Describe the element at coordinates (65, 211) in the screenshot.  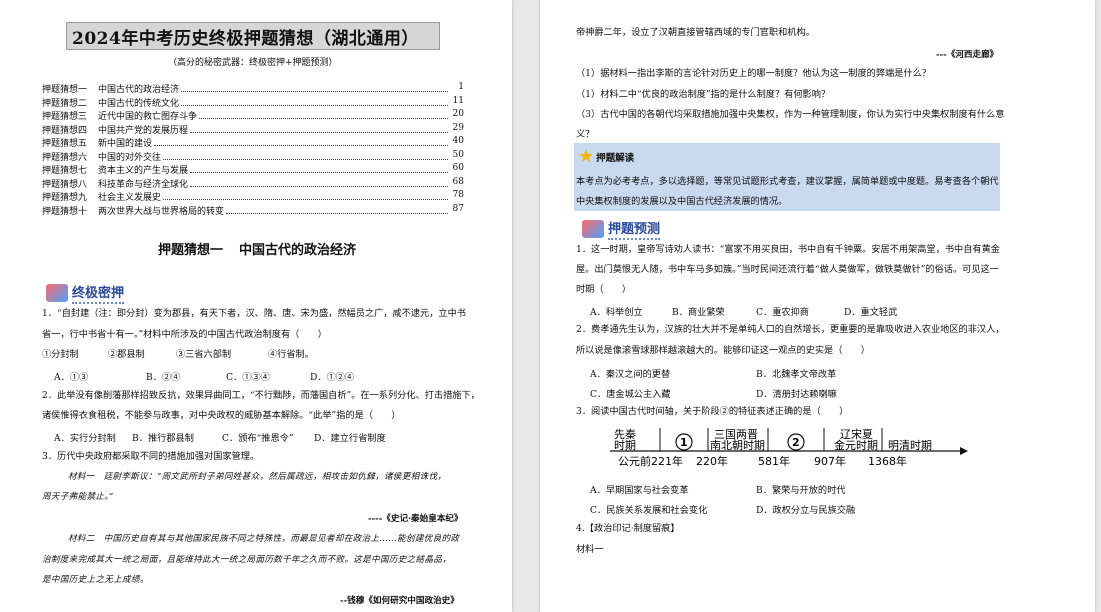
I see `toc-number: 押题猜想十` at that location.